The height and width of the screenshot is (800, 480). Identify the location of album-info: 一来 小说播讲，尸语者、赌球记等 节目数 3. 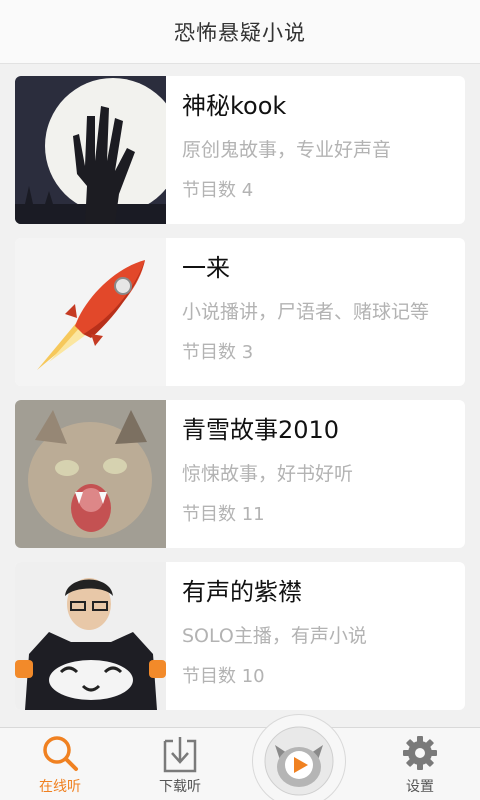
(315, 312).